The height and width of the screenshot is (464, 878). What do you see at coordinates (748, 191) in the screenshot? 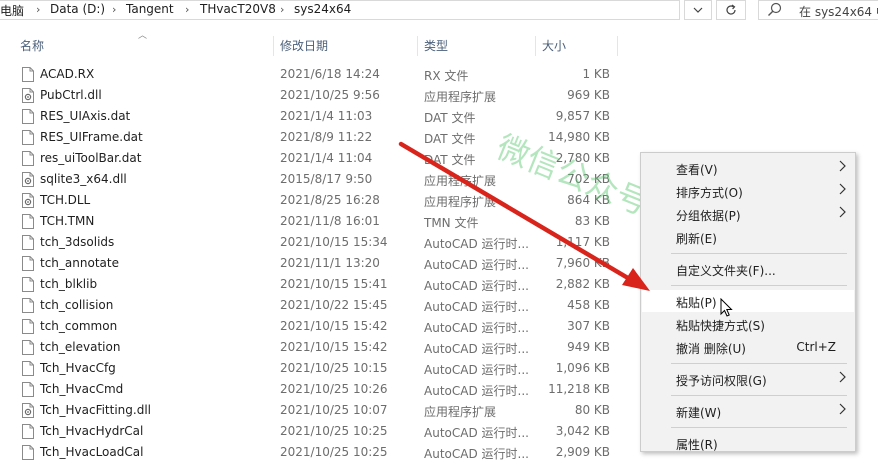
I see `menu-item: 排序方式(O)` at bounding box center [748, 191].